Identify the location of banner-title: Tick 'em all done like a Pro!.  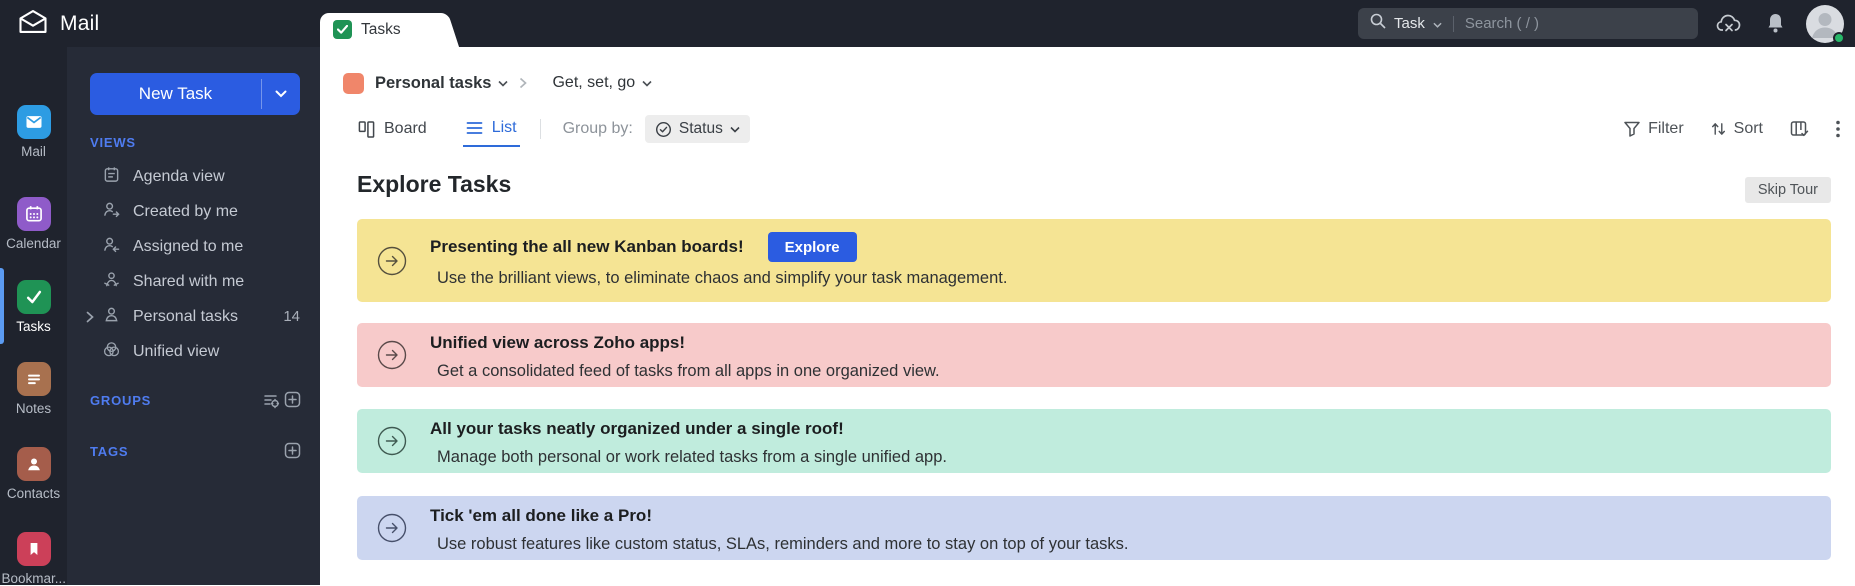
(541, 515).